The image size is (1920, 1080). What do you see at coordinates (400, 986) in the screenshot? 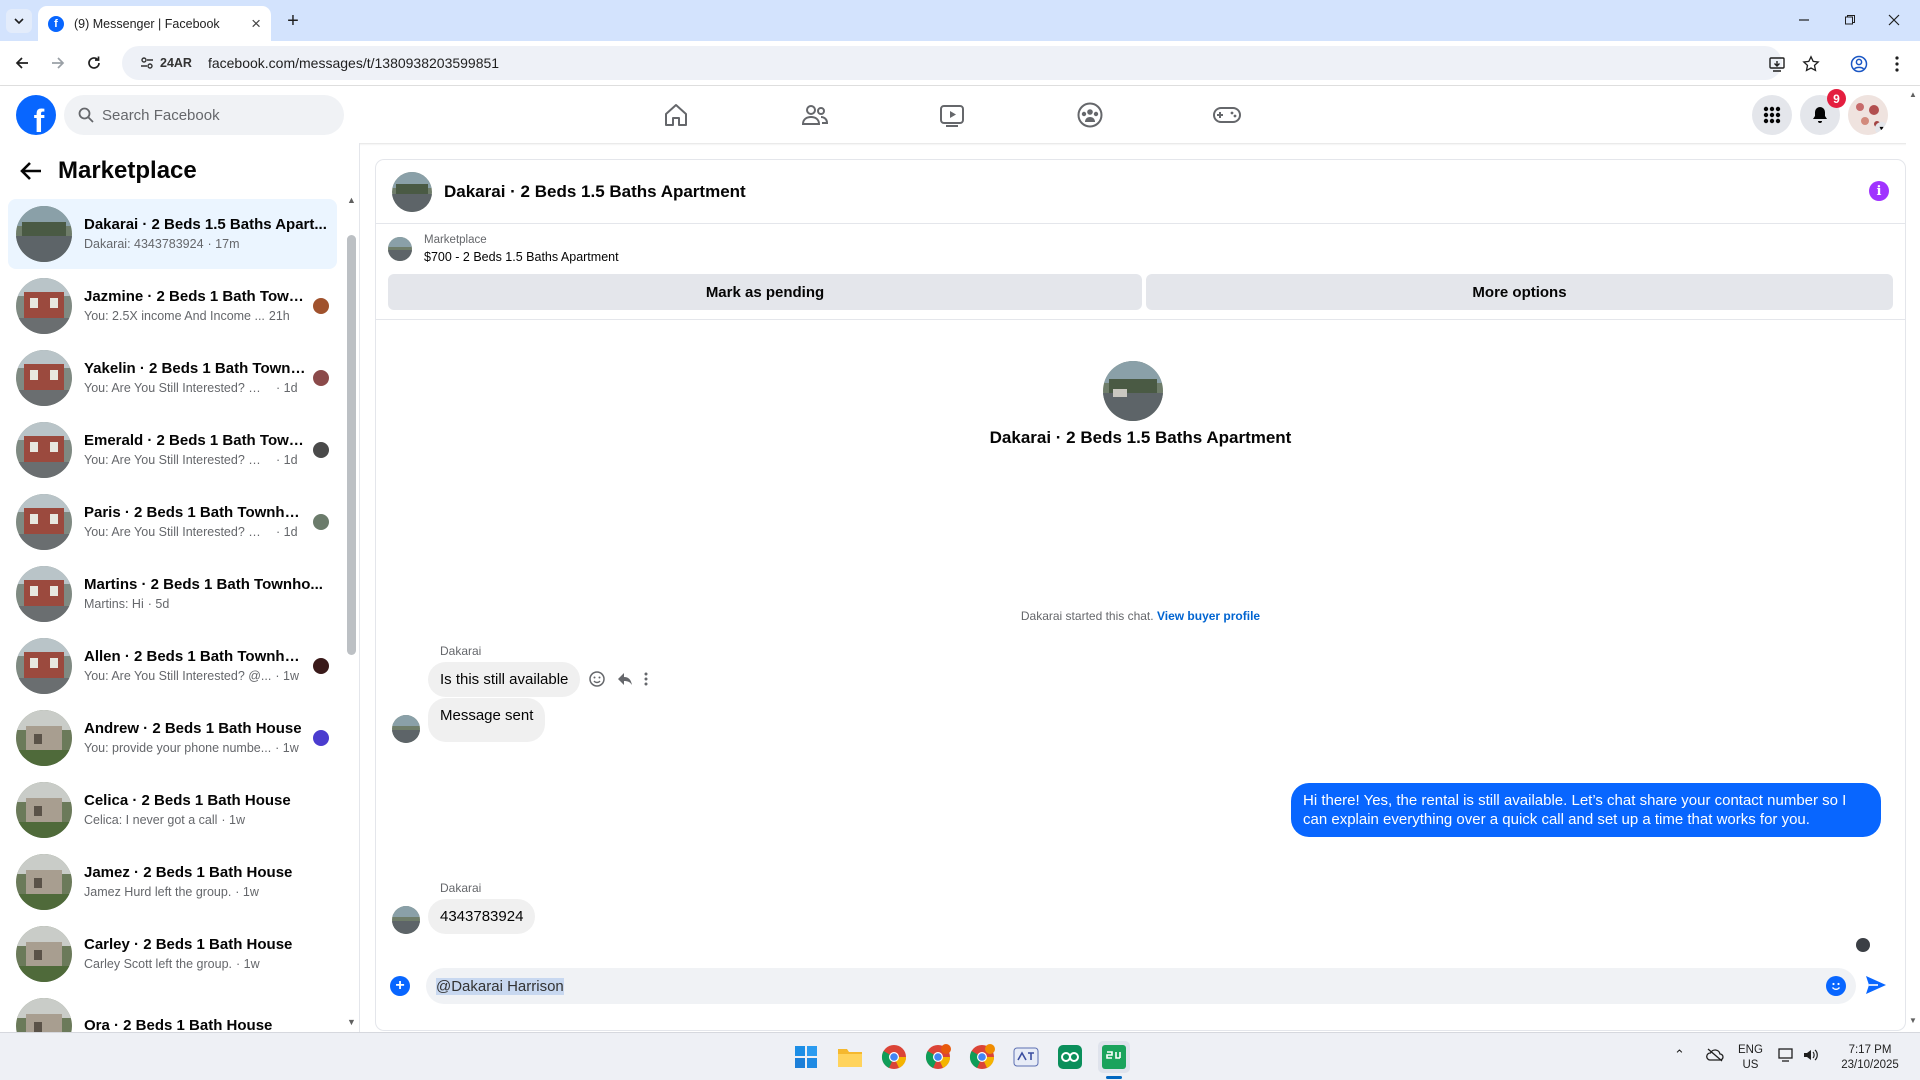
I see `add-attachment-button: +` at bounding box center [400, 986].